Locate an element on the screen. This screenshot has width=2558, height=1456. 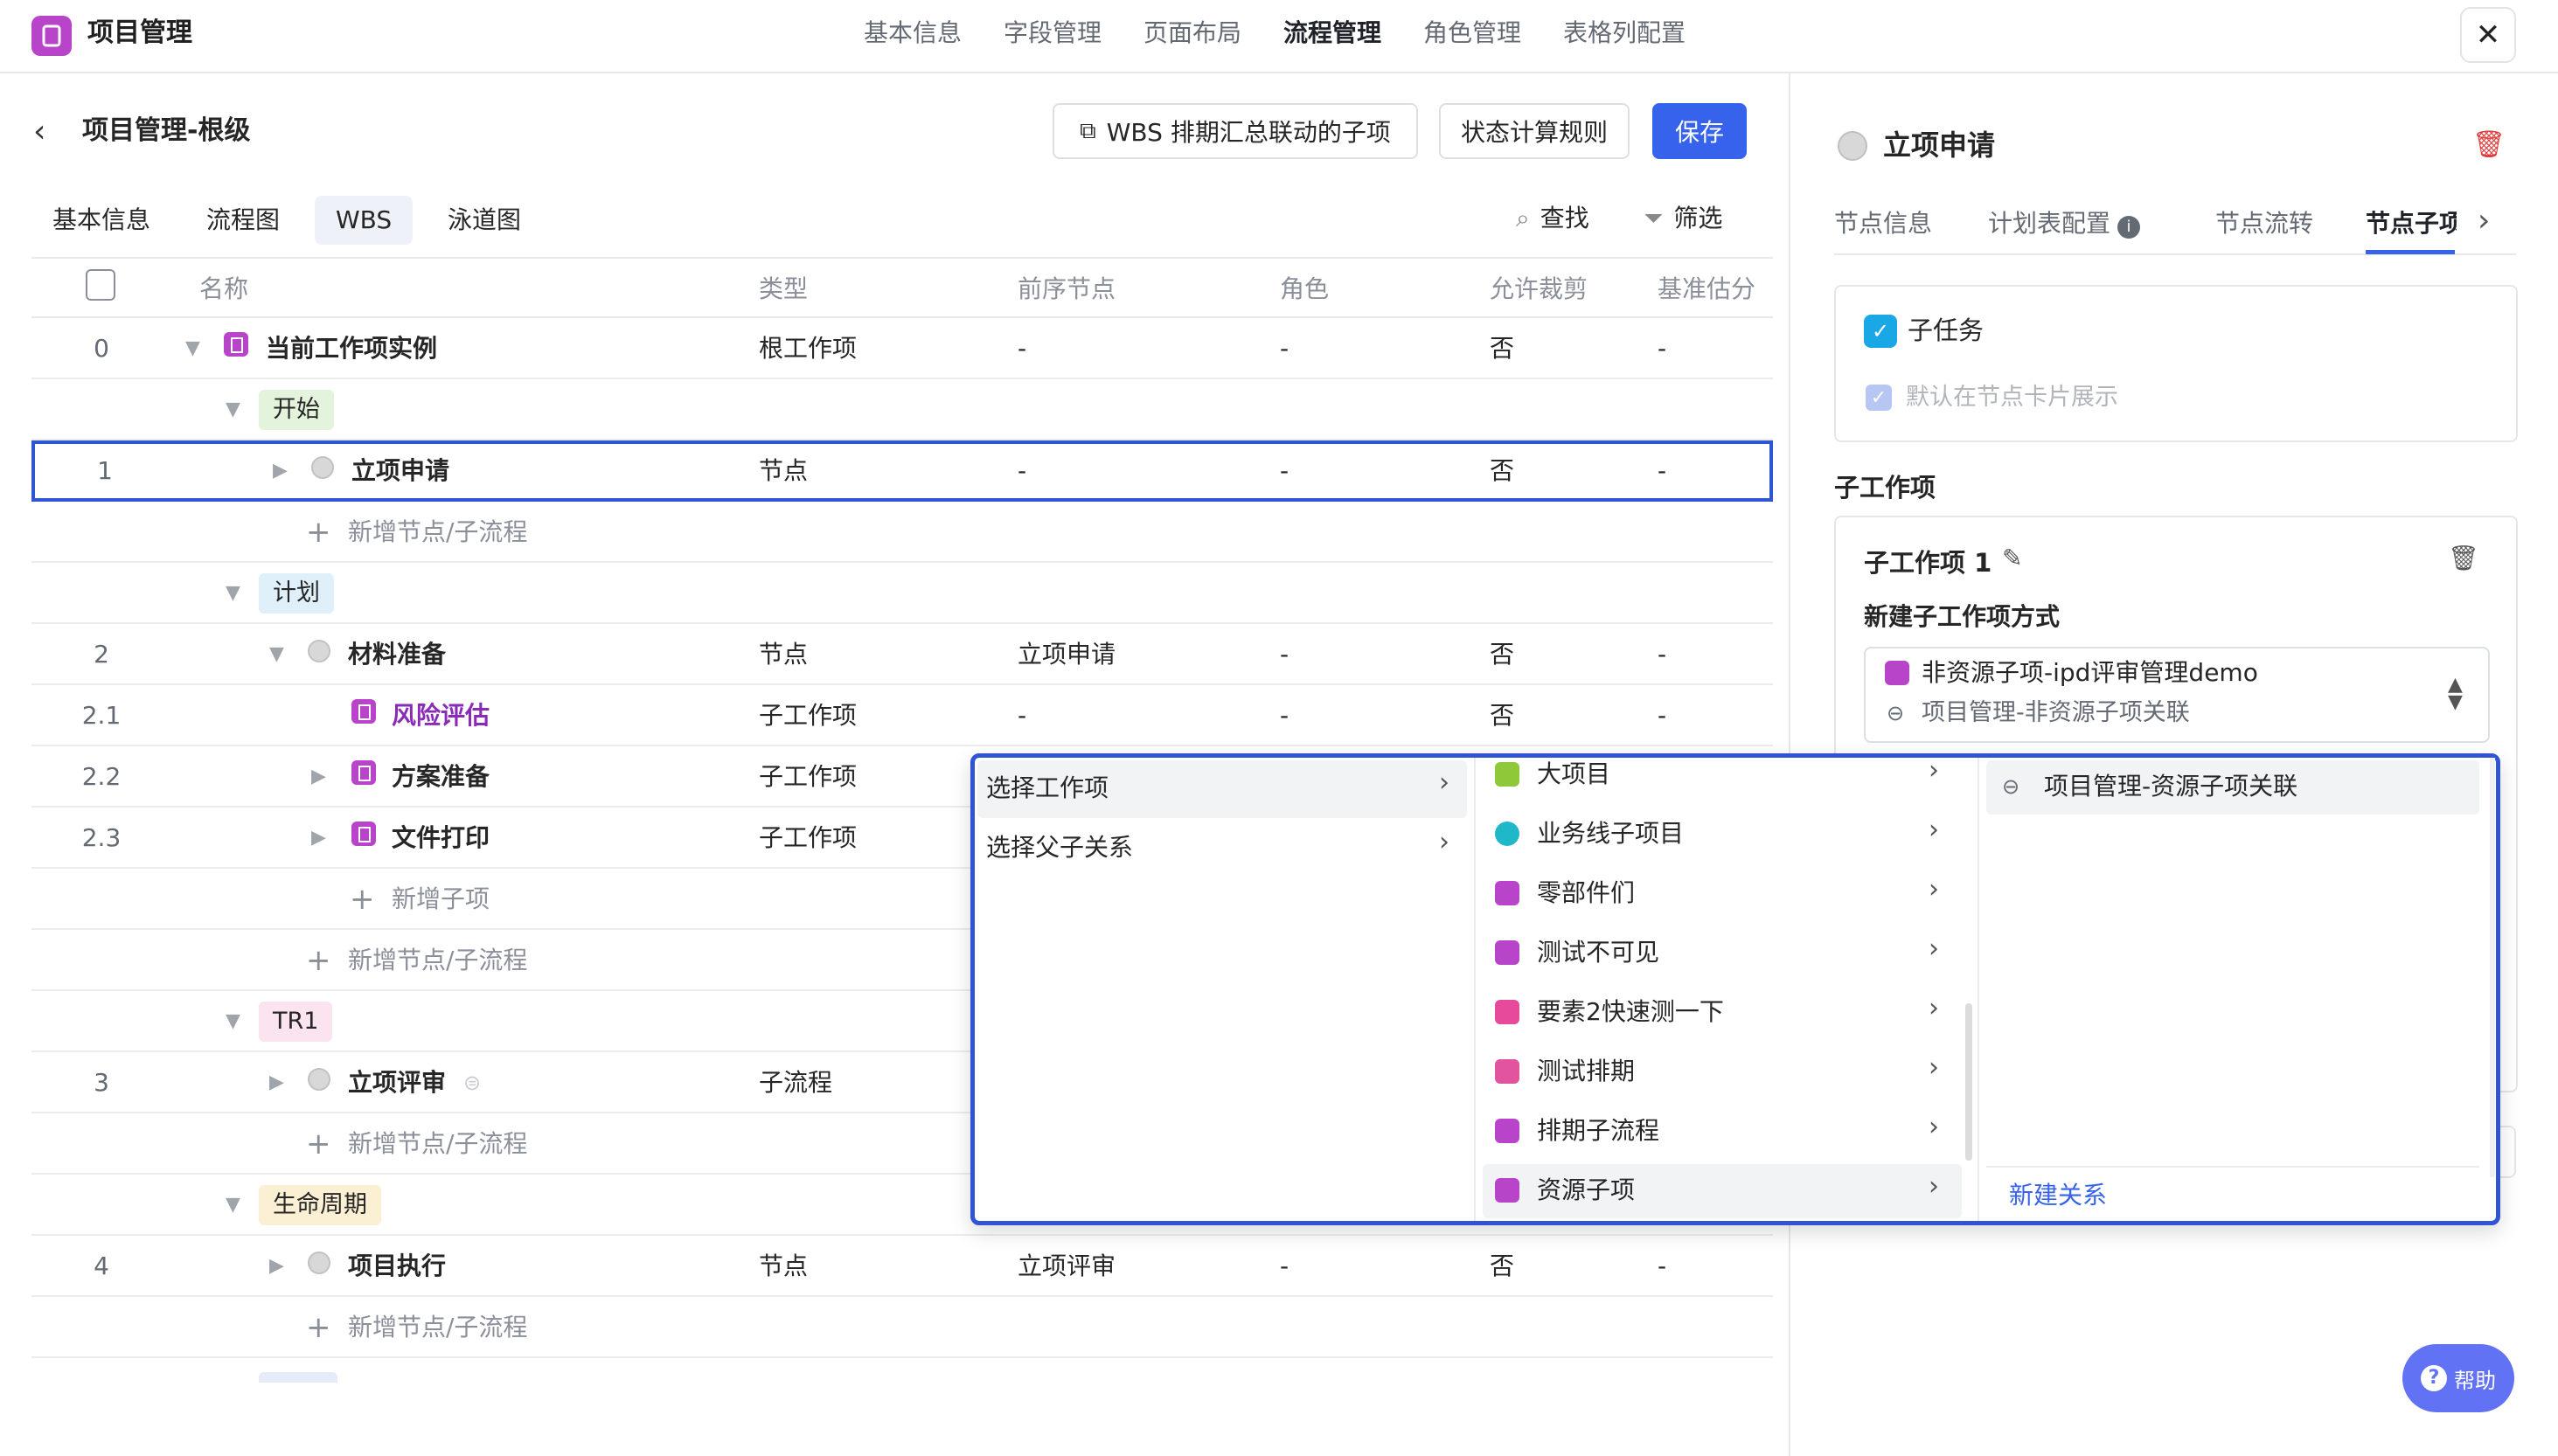
wbs-linked-button: ⧉ WBS 排期汇总联动的子项 is located at coordinates (1235, 131).